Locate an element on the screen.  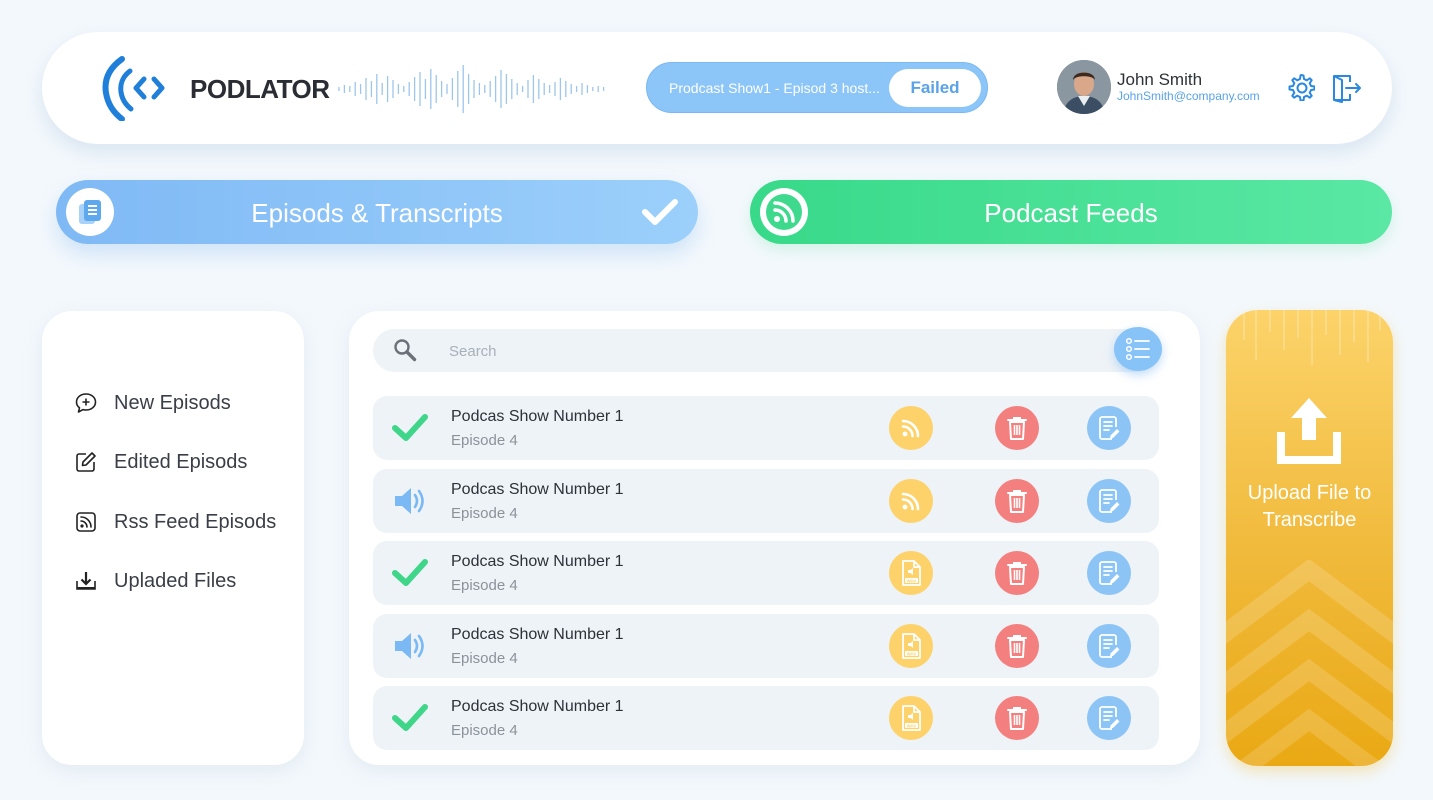
upload-label-line2: Transcribe is located at coordinates (1309, 520).